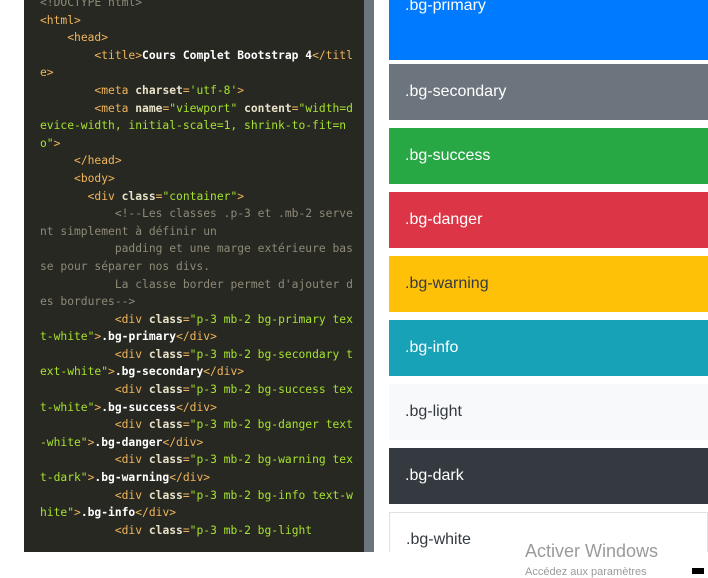 The height and width of the screenshot is (578, 708). Describe the element at coordinates (91, 55) in the screenshot. I see `code-token: <title>` at that location.